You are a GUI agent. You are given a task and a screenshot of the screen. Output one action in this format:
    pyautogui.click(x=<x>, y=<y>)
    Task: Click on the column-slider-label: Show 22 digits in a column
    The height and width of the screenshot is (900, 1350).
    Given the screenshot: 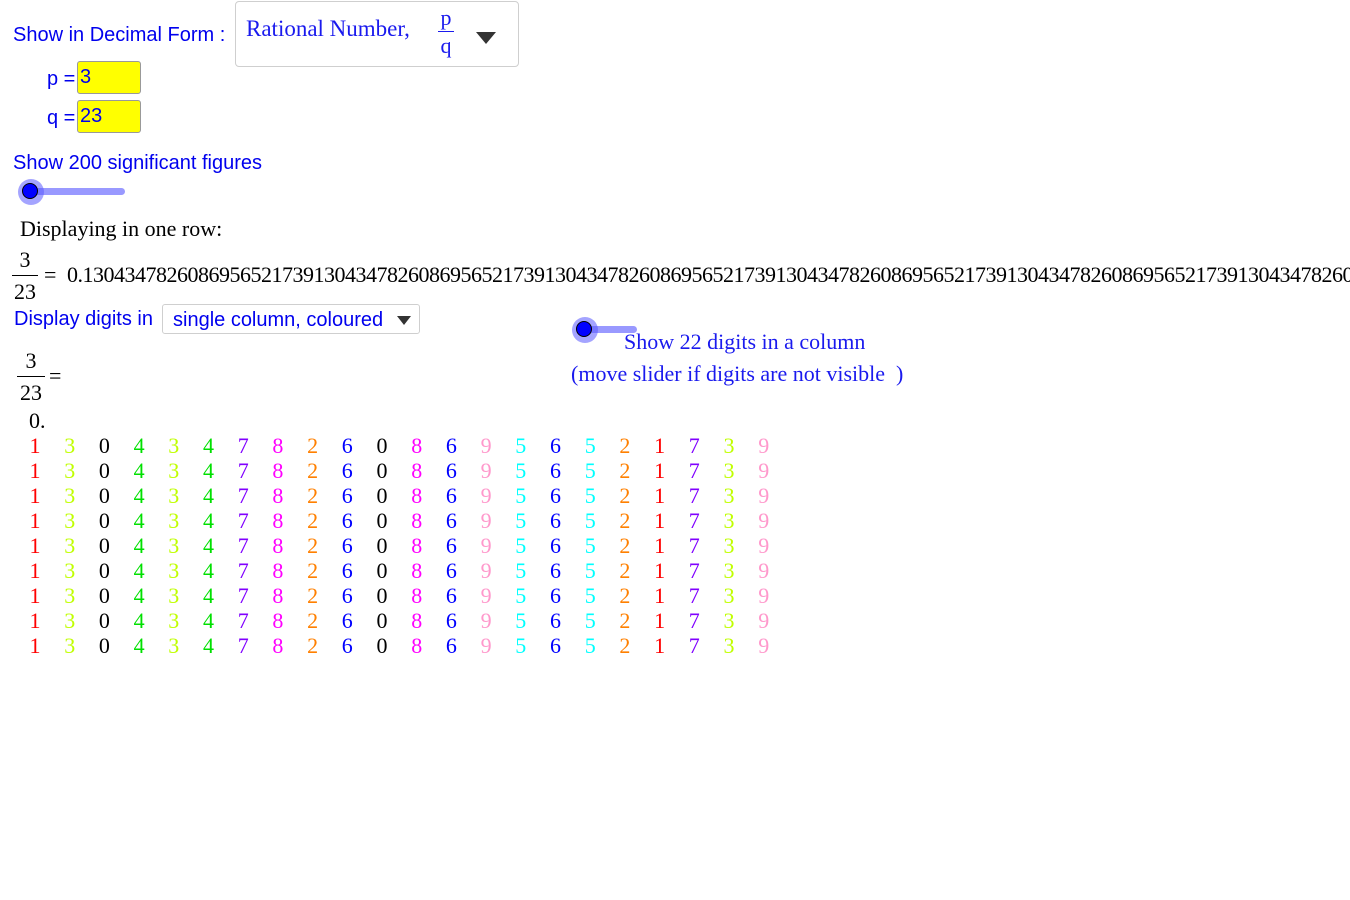 What is the action you would take?
    pyautogui.click(x=745, y=341)
    